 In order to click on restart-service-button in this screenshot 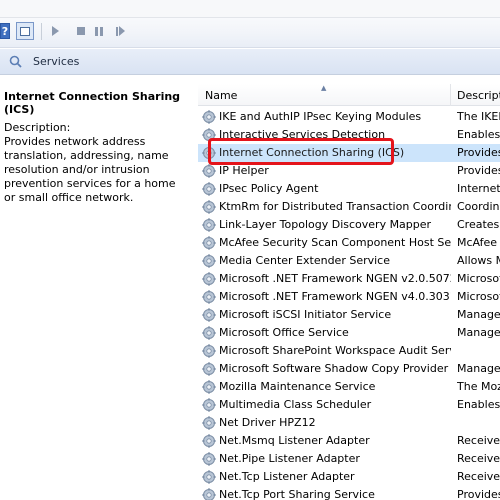, I will do `click(120, 31)`.